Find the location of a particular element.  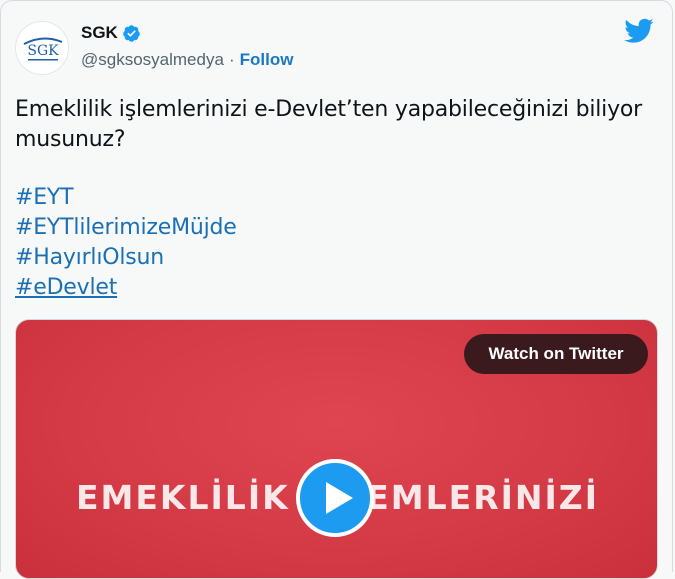

twitter-bird-icon is located at coordinates (639, 31).